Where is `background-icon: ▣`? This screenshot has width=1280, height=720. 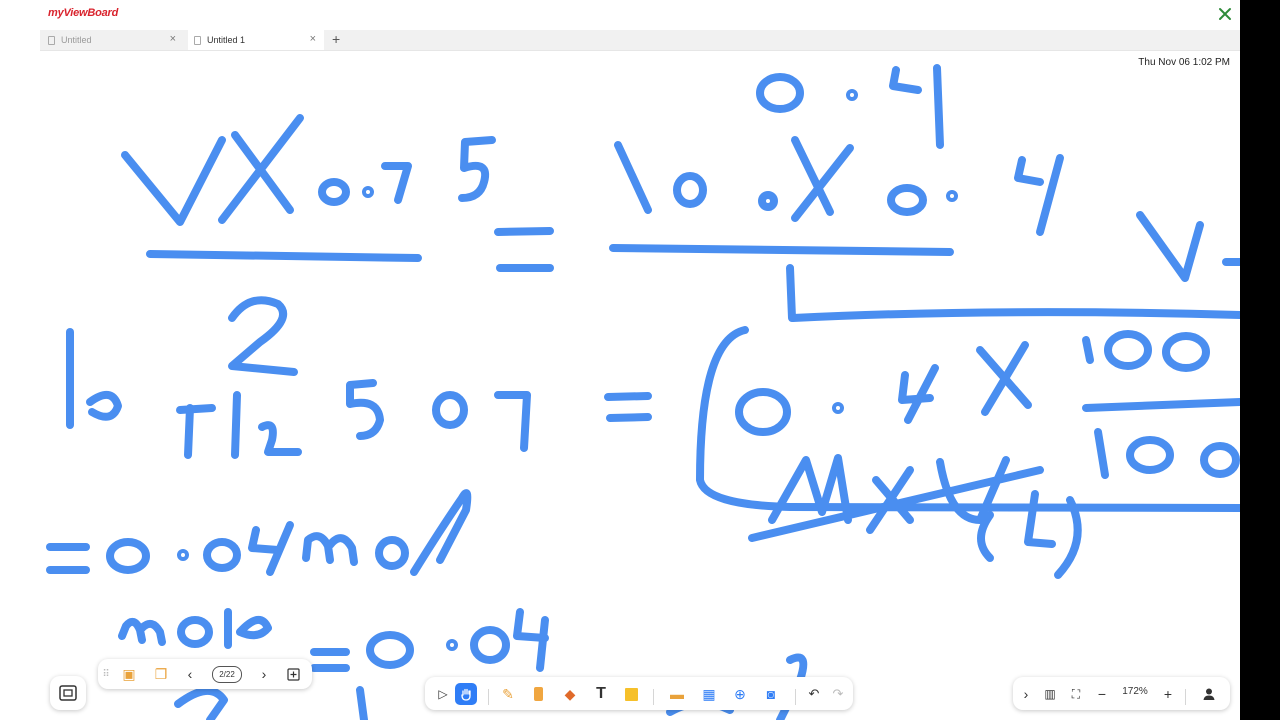
background-icon: ▣ is located at coordinates (129, 674).